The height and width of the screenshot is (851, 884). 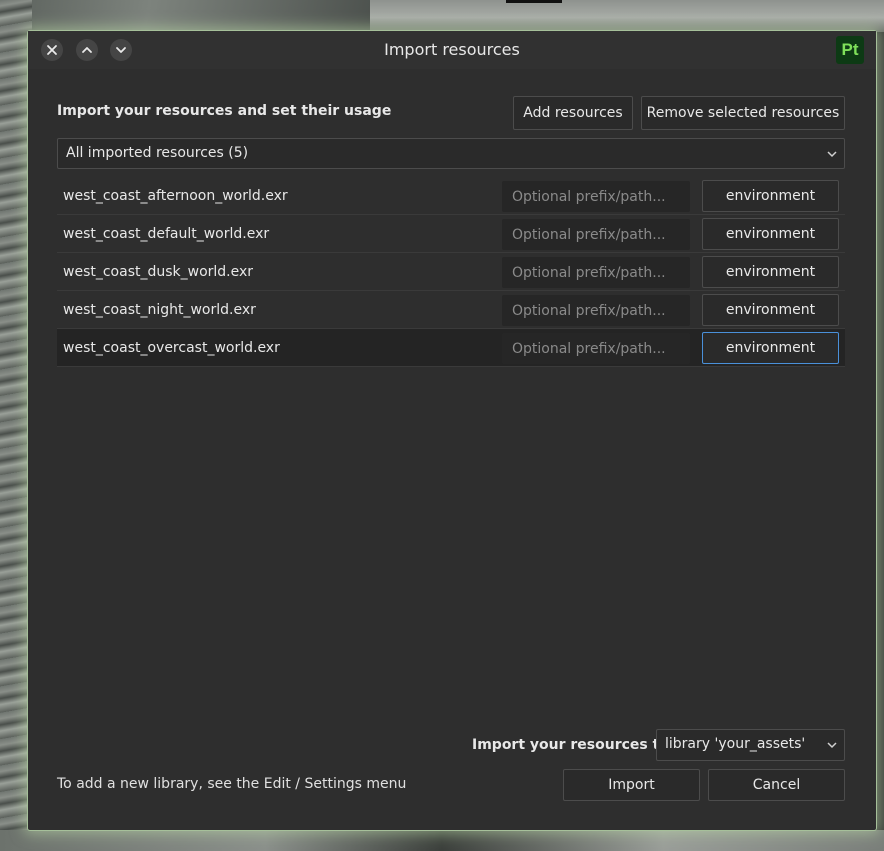 What do you see at coordinates (171, 348) in the screenshot?
I see `resource-filename: west_coast_overcast_world.exr` at bounding box center [171, 348].